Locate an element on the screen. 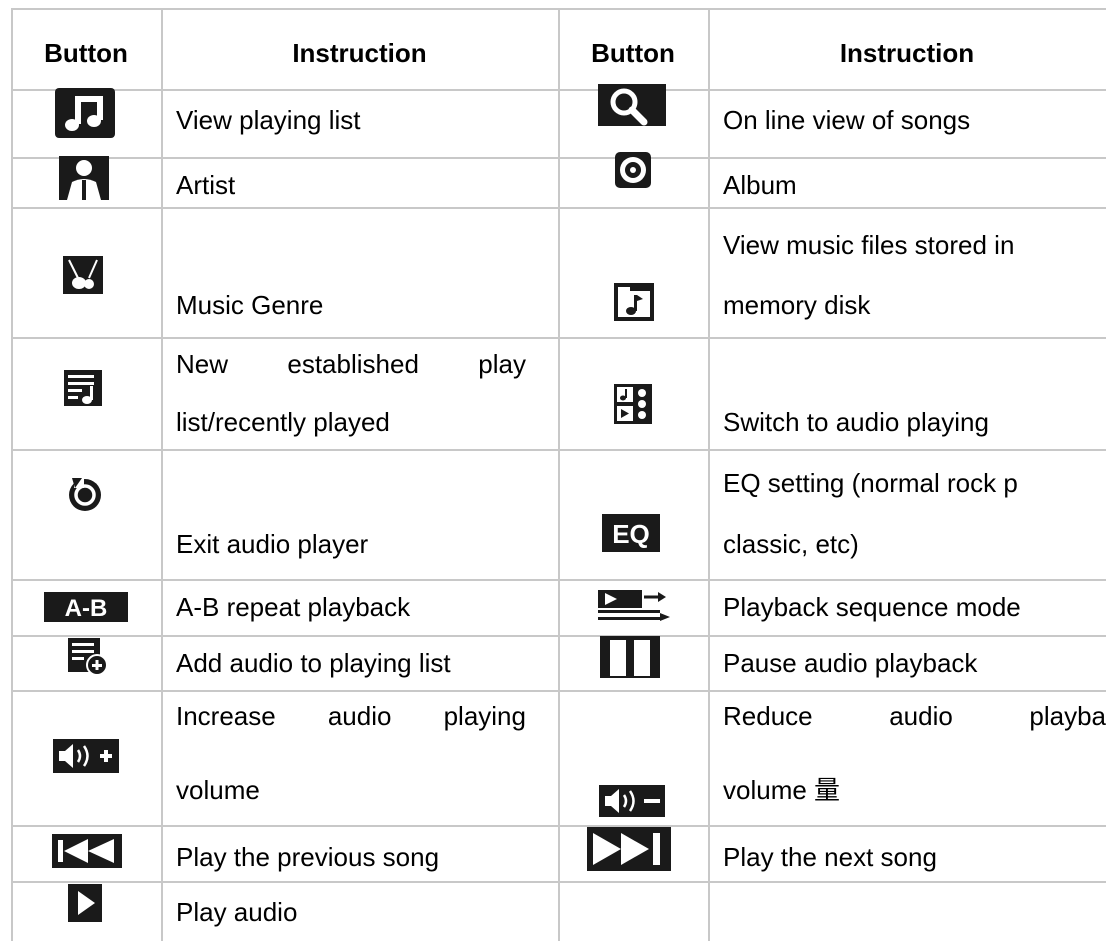 The image size is (1106, 941). word: New is located at coordinates (202, 364).